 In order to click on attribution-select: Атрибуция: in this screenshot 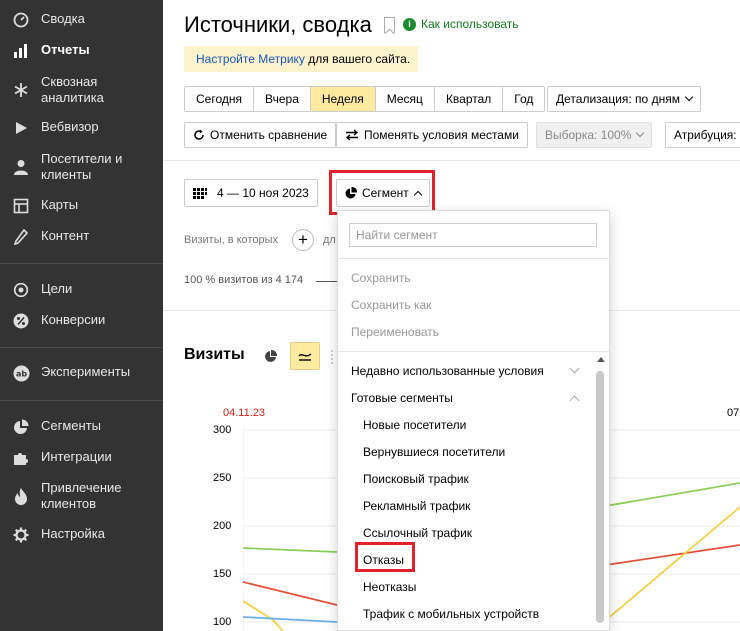, I will do `click(702, 135)`.